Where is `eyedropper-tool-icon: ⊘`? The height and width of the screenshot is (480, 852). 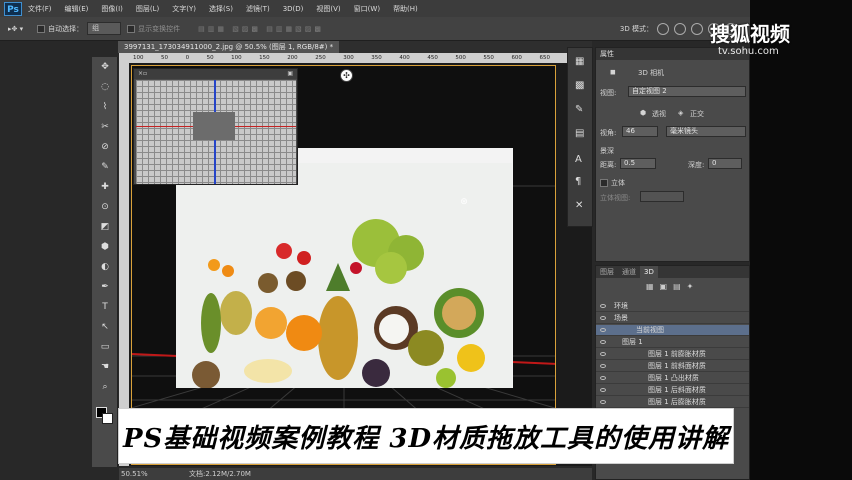 eyedropper-tool-icon: ⊘ is located at coordinates (105, 147).